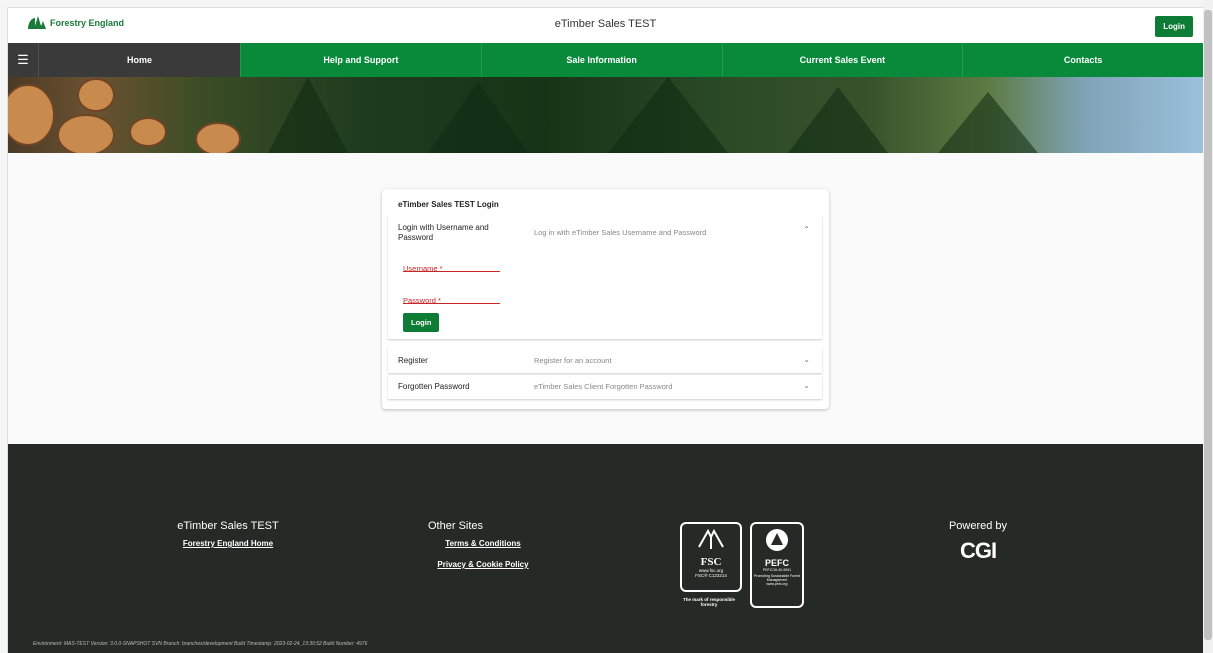 The height and width of the screenshot is (653, 1213). Describe the element at coordinates (456, 526) in the screenshot. I see `other-sites-title: Other Sites` at that location.